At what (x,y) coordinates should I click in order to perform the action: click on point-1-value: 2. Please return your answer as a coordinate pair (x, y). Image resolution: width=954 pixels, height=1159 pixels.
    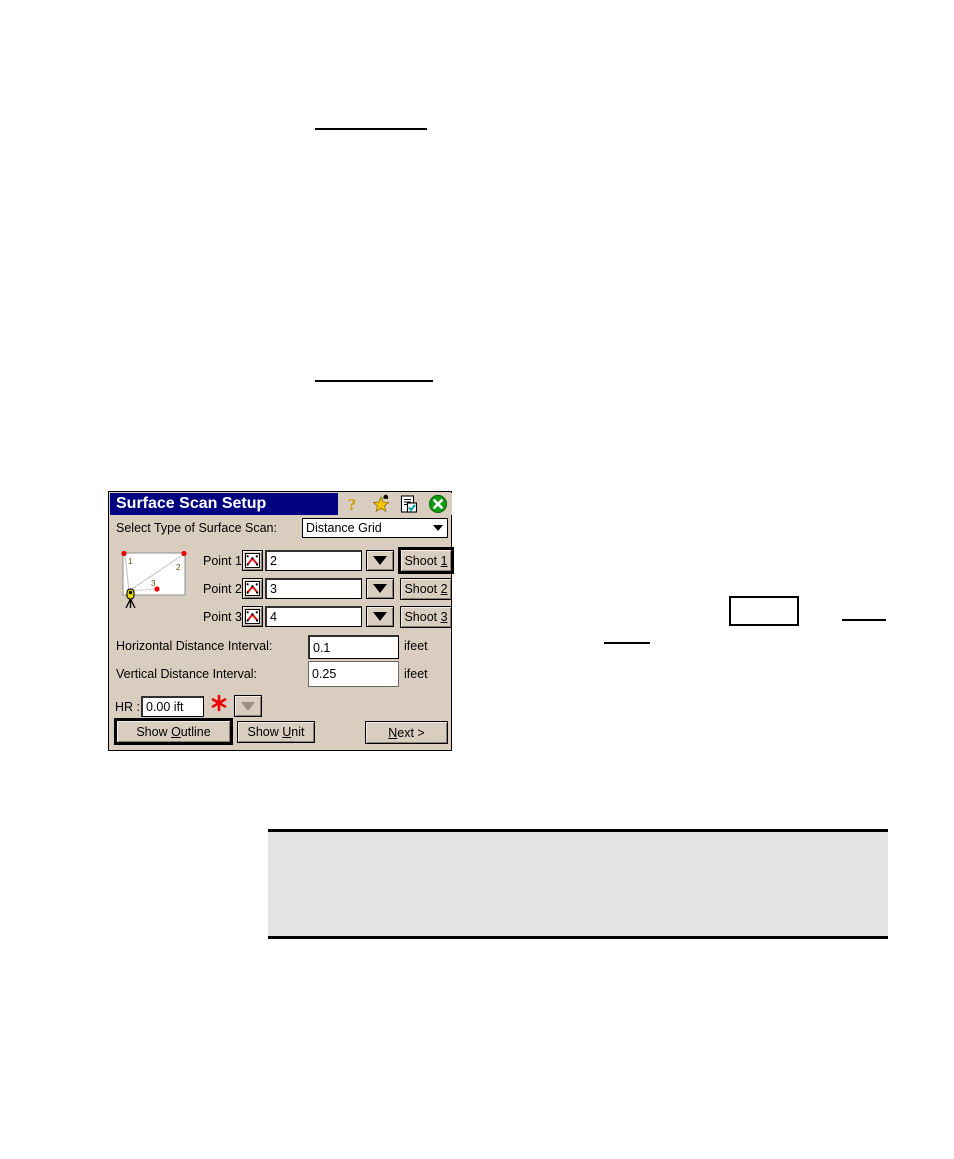
    Looking at the image, I should click on (273, 561).